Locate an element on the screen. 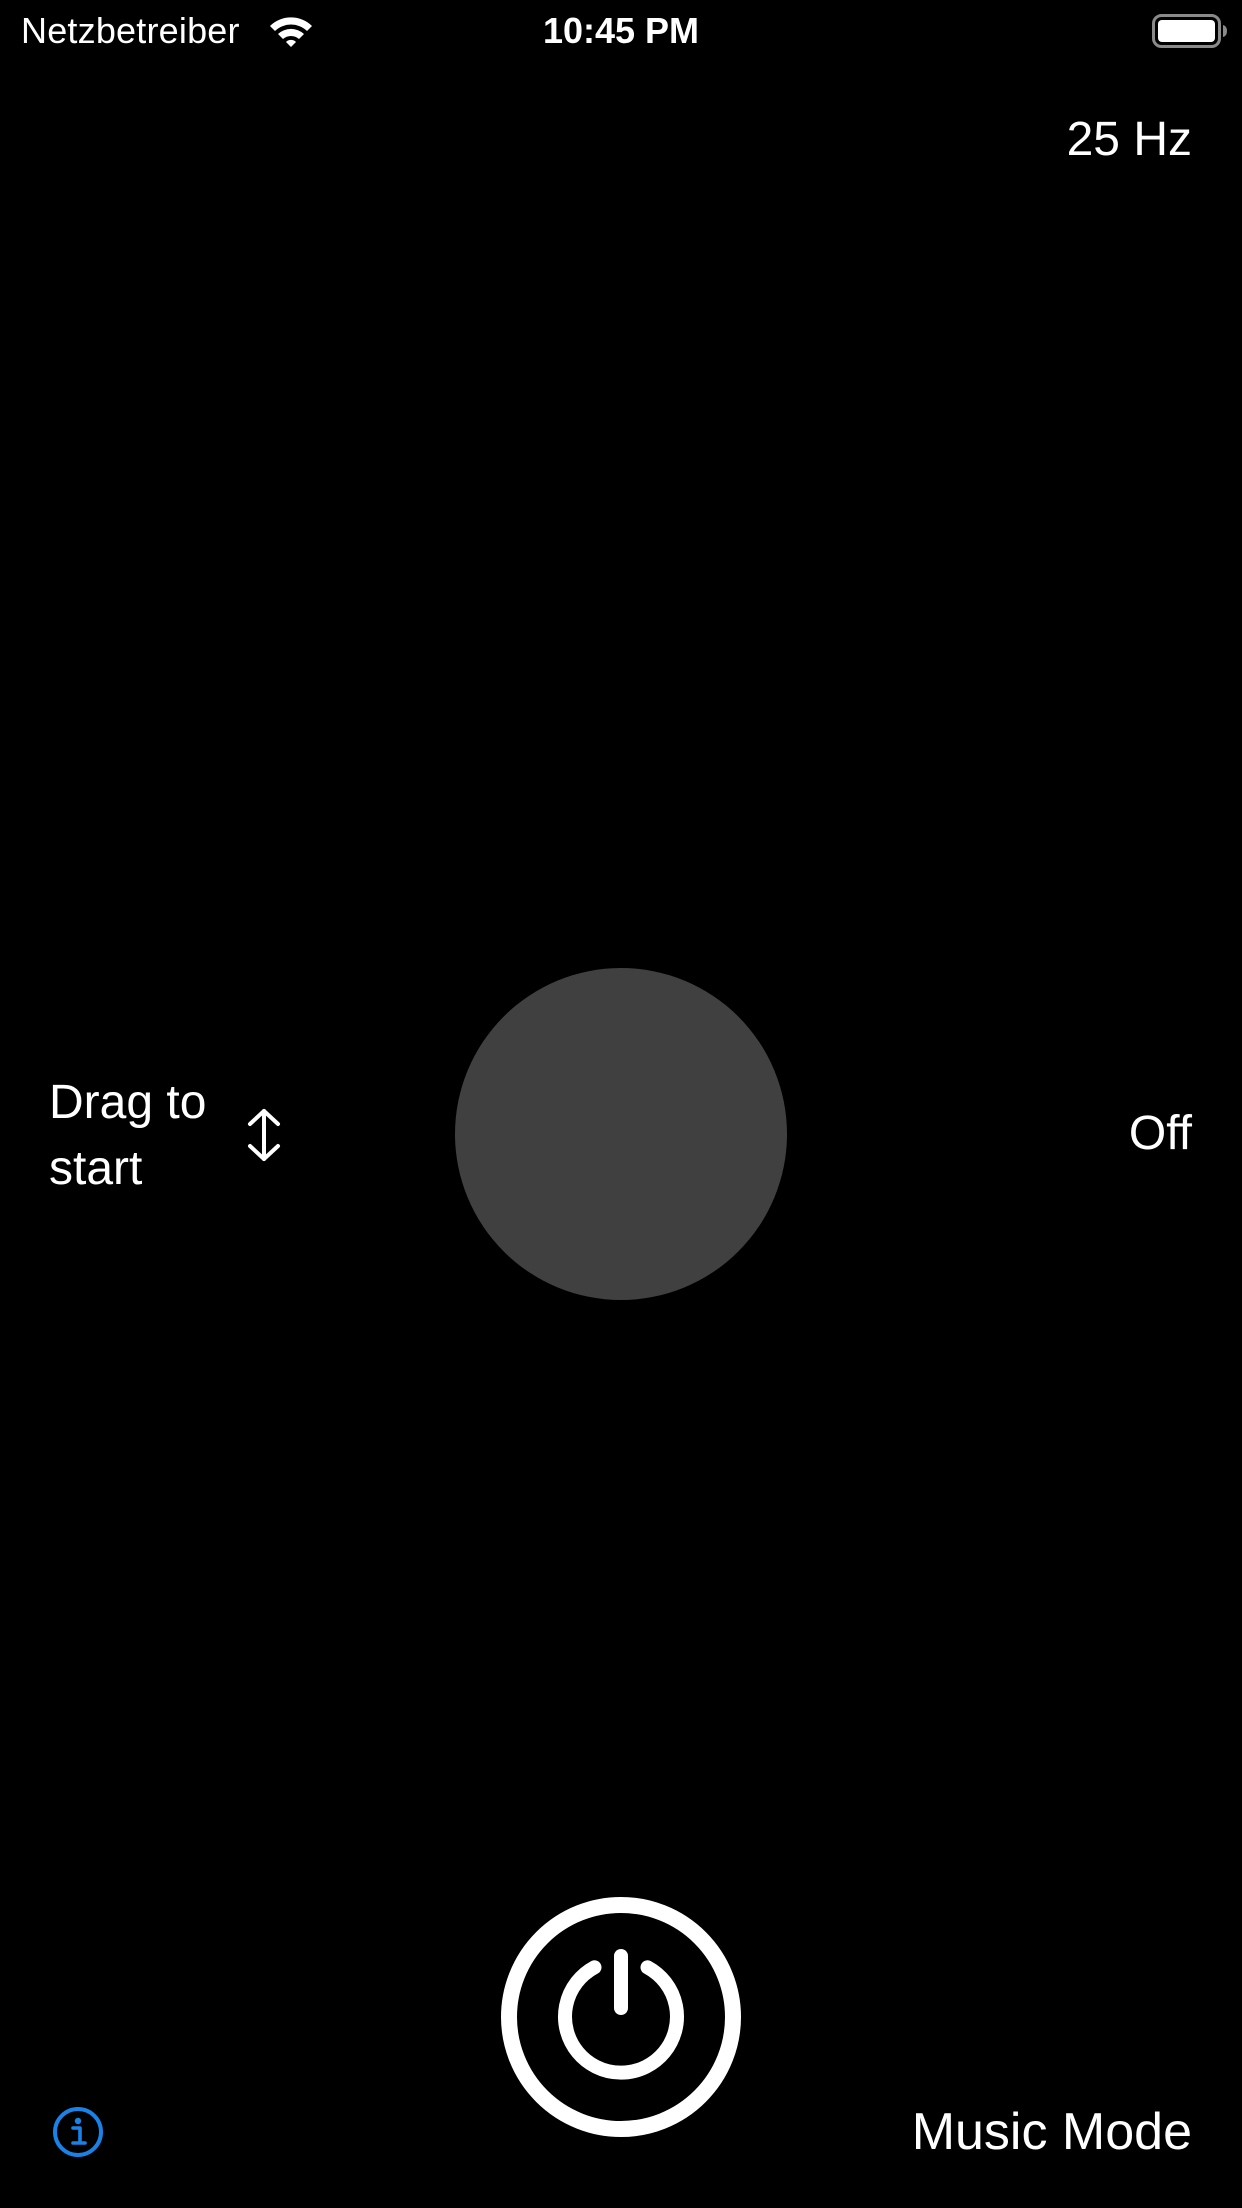 Image resolution: width=1242 pixels, height=2208 pixels. vertical-arrows-icon is located at coordinates (264, 1135).